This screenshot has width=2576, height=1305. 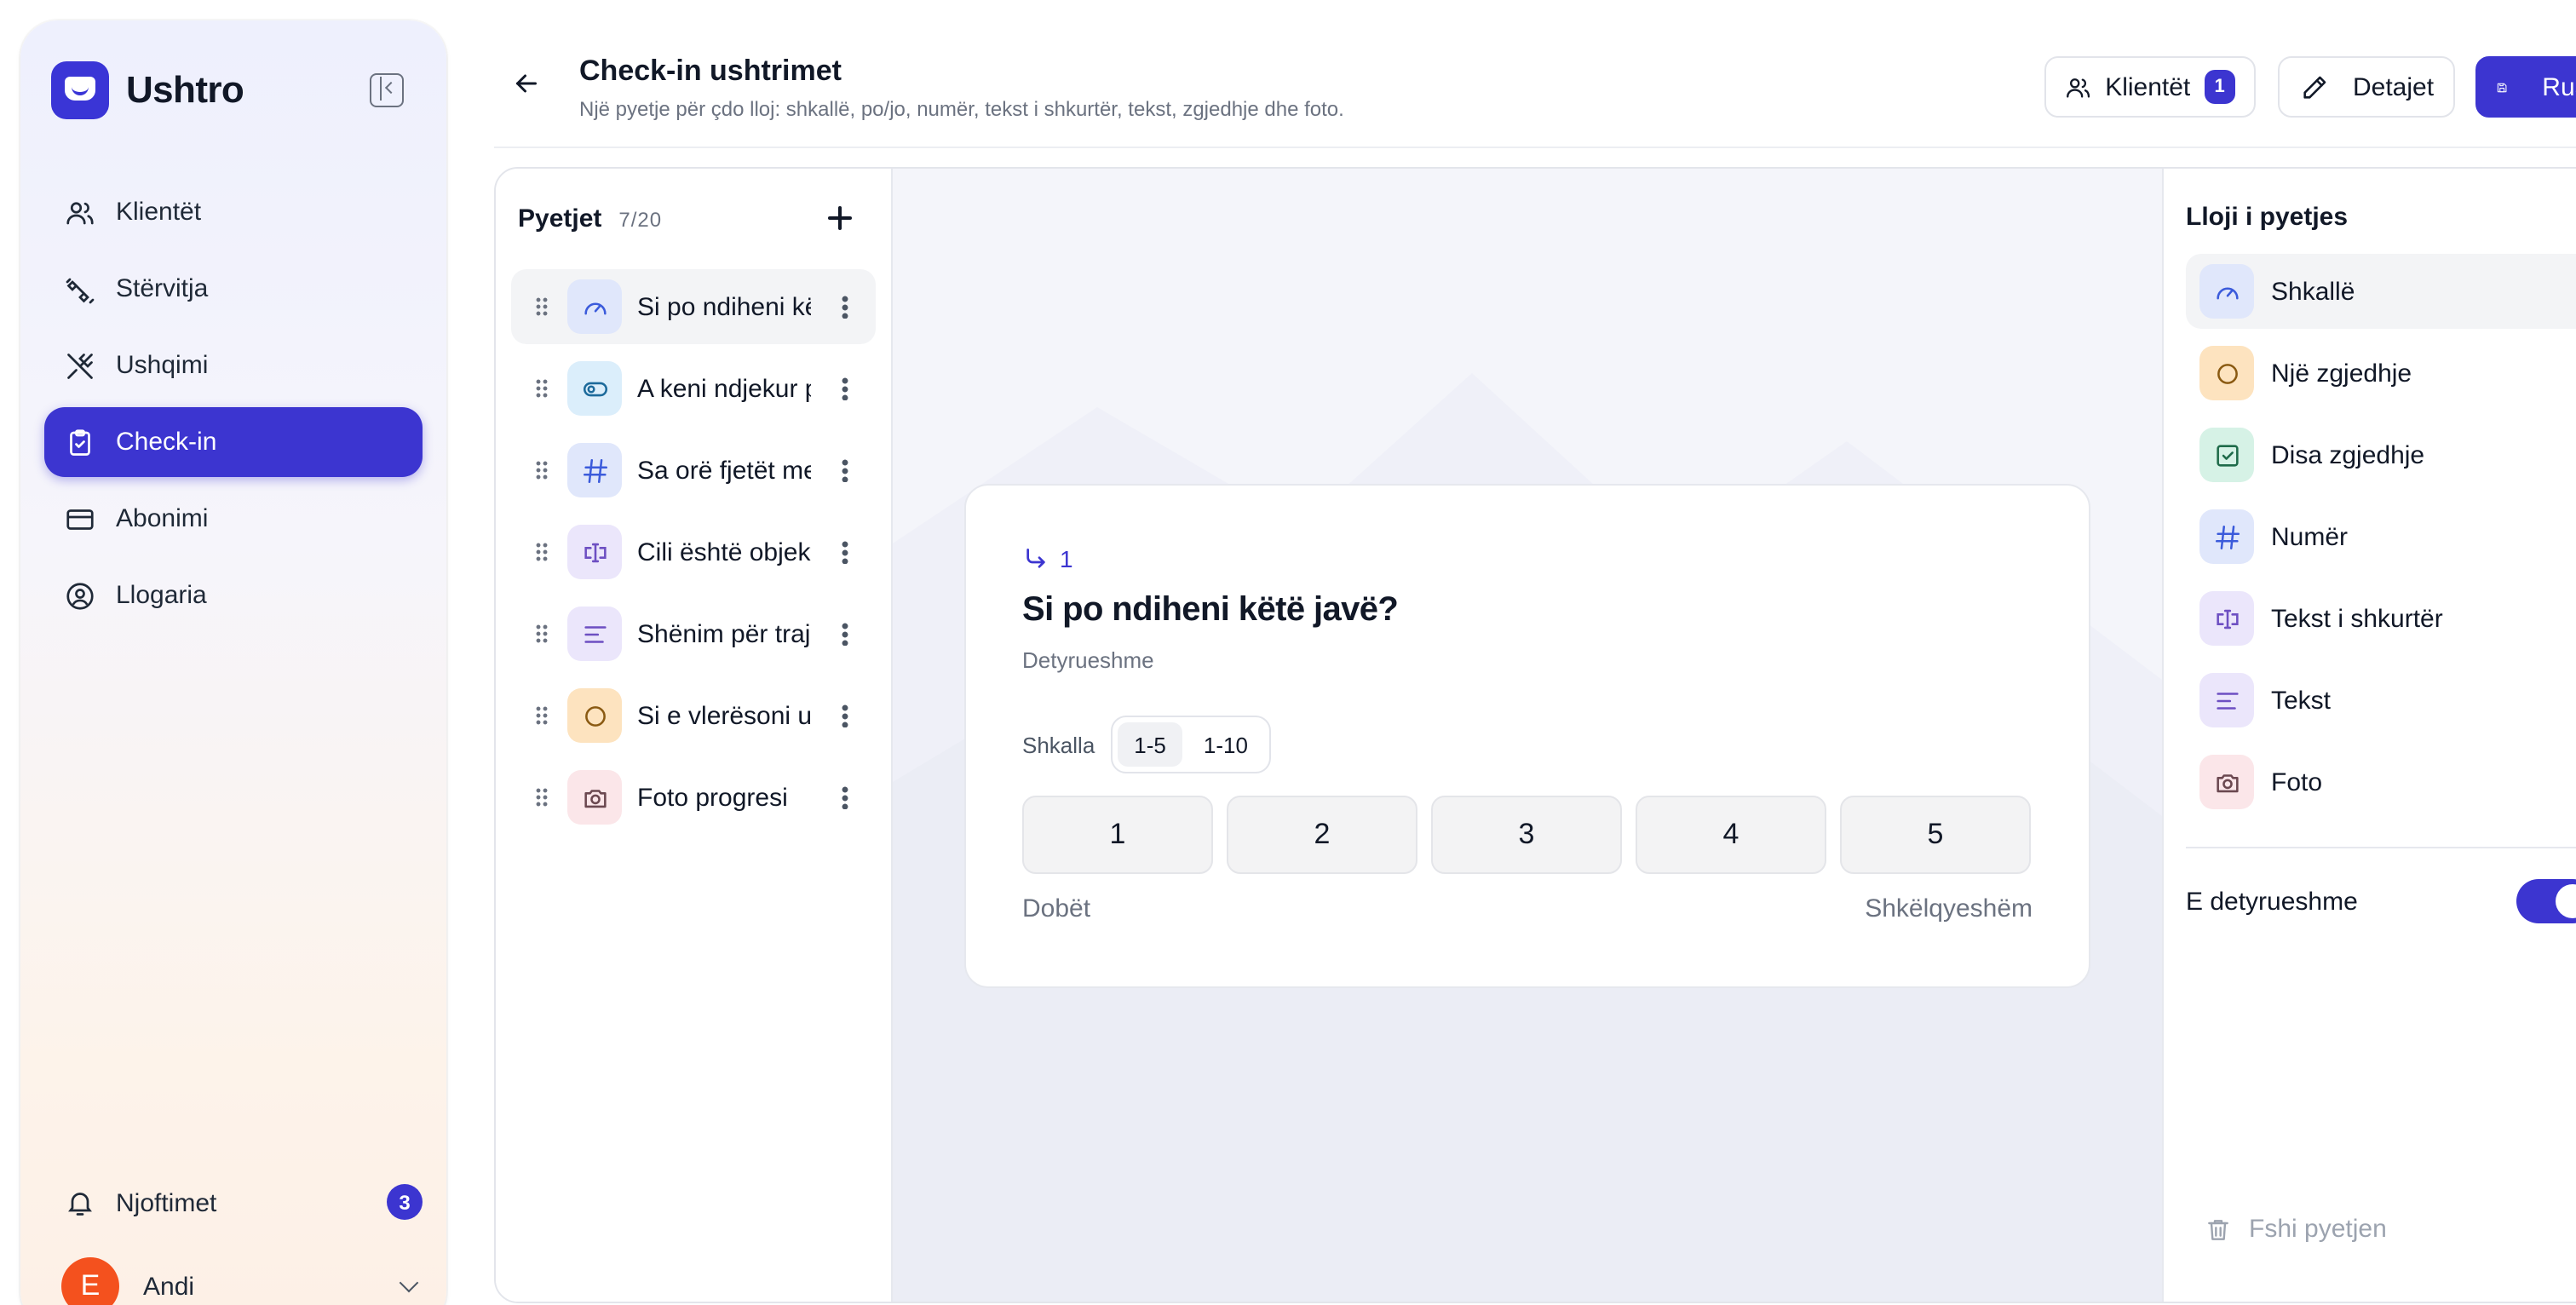 I want to click on gauge-icon, so click(x=2226, y=291).